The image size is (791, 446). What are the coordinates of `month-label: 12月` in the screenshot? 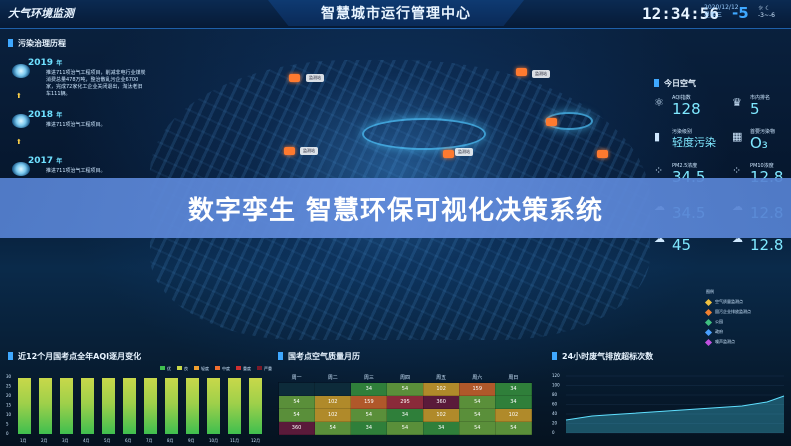 It's located at (255, 440).